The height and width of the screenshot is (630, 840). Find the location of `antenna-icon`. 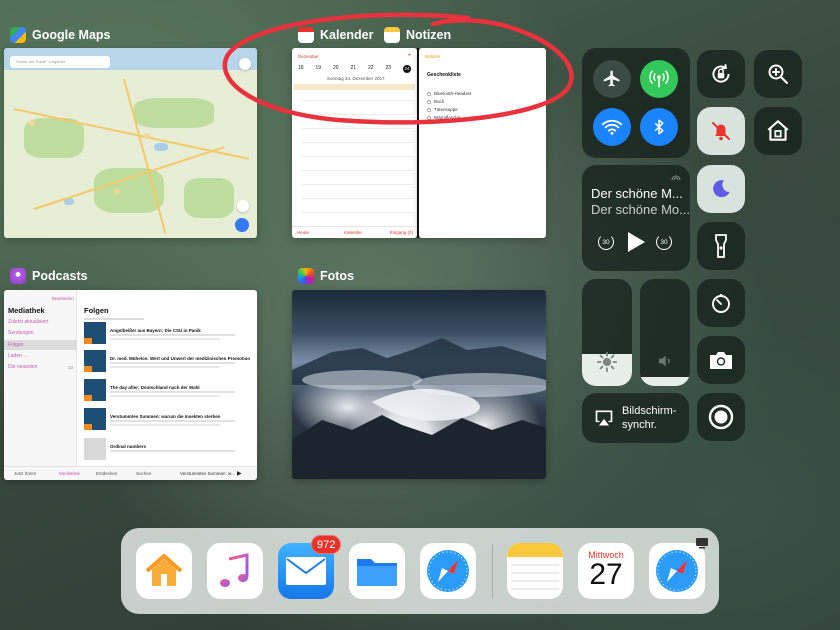

antenna-icon is located at coordinates (659, 79).